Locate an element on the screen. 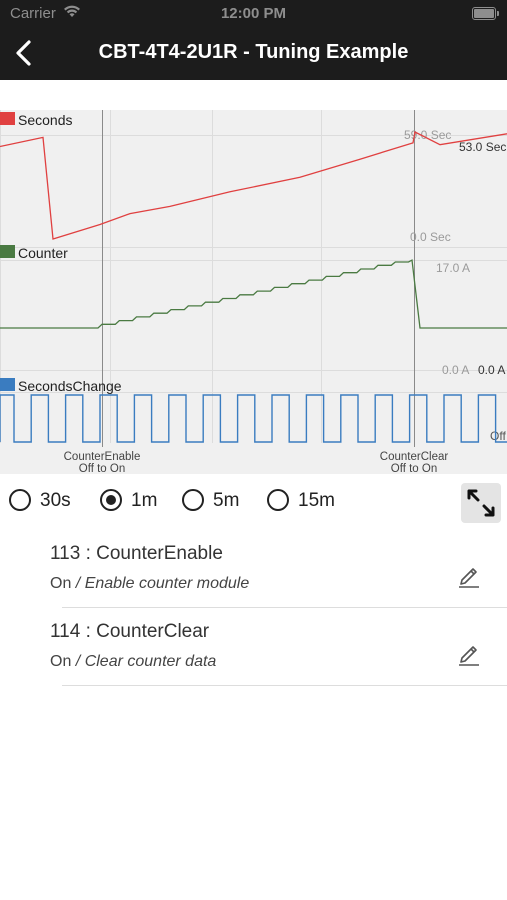  range-option-label: 1m is located at coordinates (144, 500).